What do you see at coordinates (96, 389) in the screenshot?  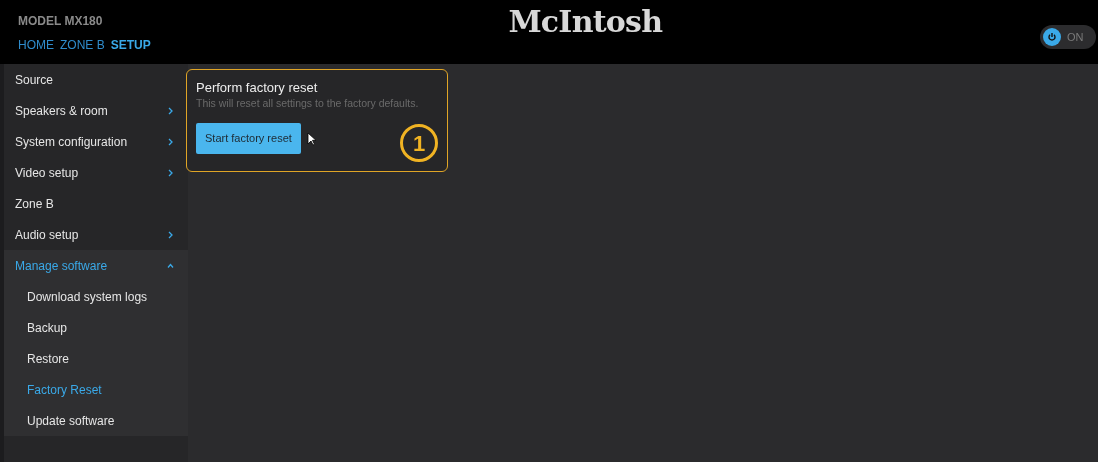 I see `sidebar-subitem: Factory Reset` at bounding box center [96, 389].